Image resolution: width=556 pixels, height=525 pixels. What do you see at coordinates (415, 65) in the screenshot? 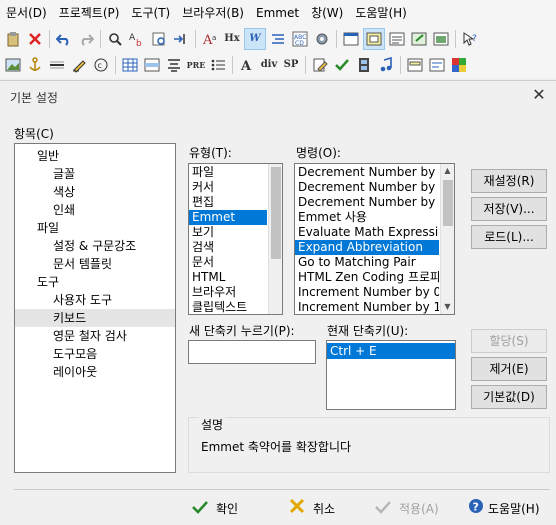
I see `form-icon` at bounding box center [415, 65].